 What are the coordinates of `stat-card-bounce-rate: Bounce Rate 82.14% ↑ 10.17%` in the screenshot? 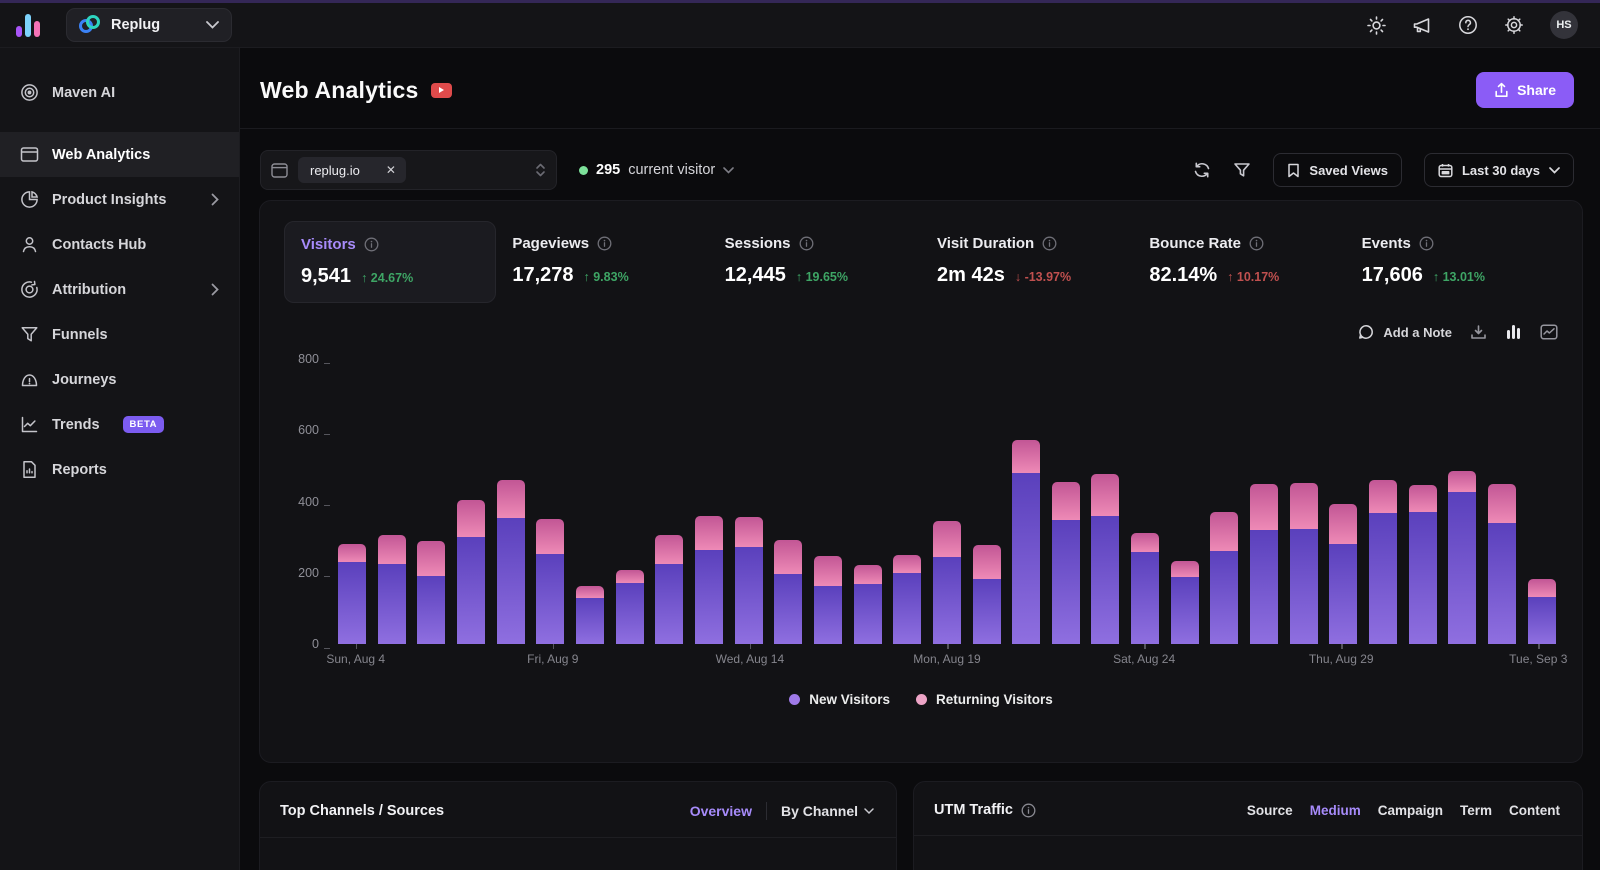 It's located at (1239, 262).